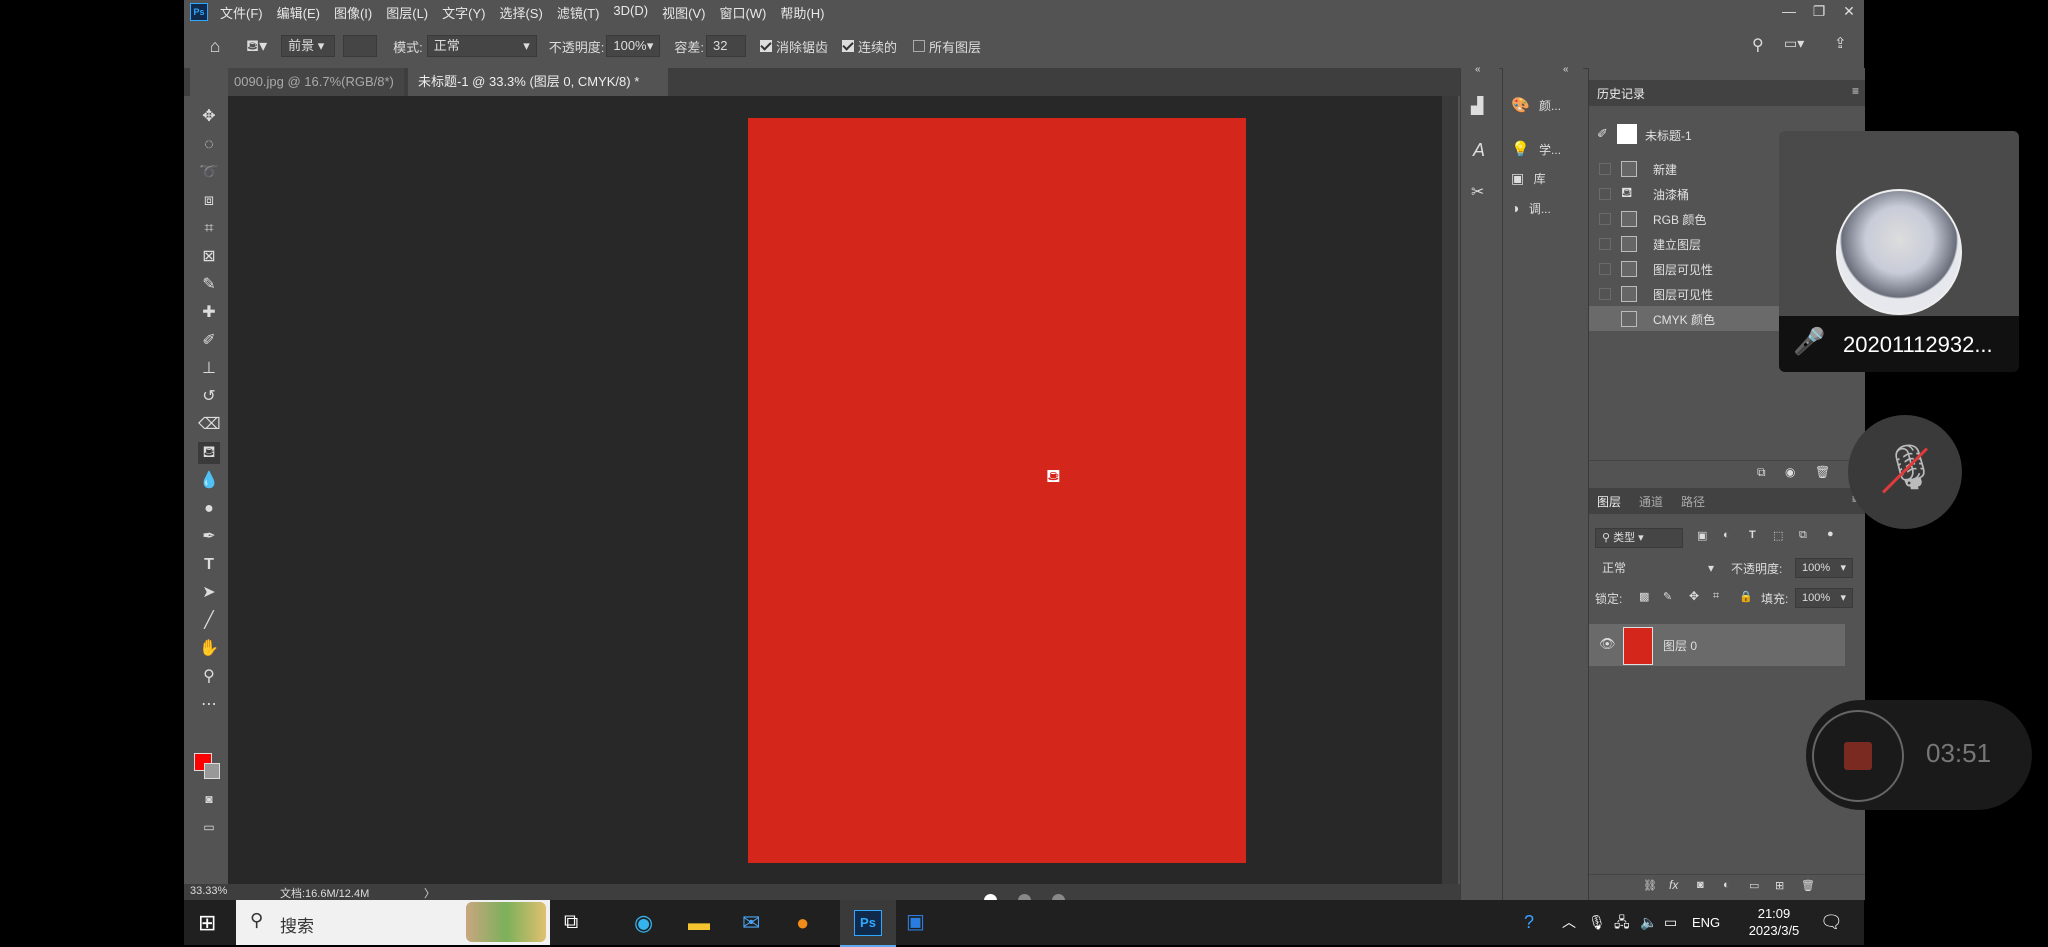 The height and width of the screenshot is (947, 2048). Describe the element at coordinates (1607, 644) in the screenshot. I see `visibility-eye-icon: 👁` at that location.